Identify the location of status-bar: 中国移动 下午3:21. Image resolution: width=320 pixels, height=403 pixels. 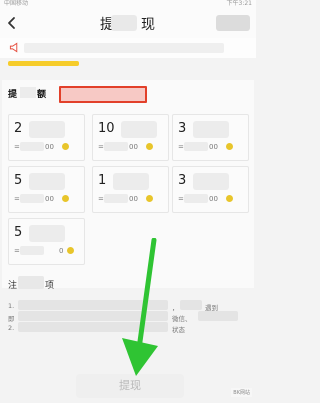
(128, 4).